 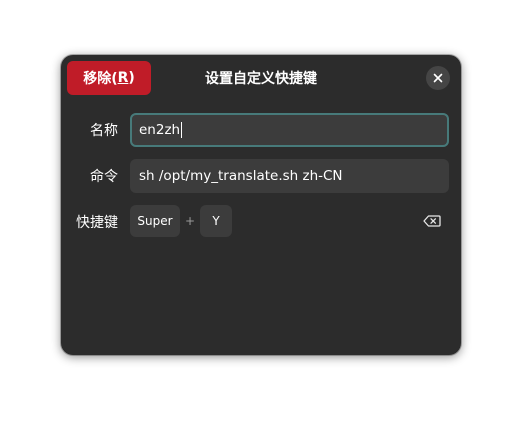 I want to click on dialog-title: 设置自定义快捷键, so click(x=261, y=79).